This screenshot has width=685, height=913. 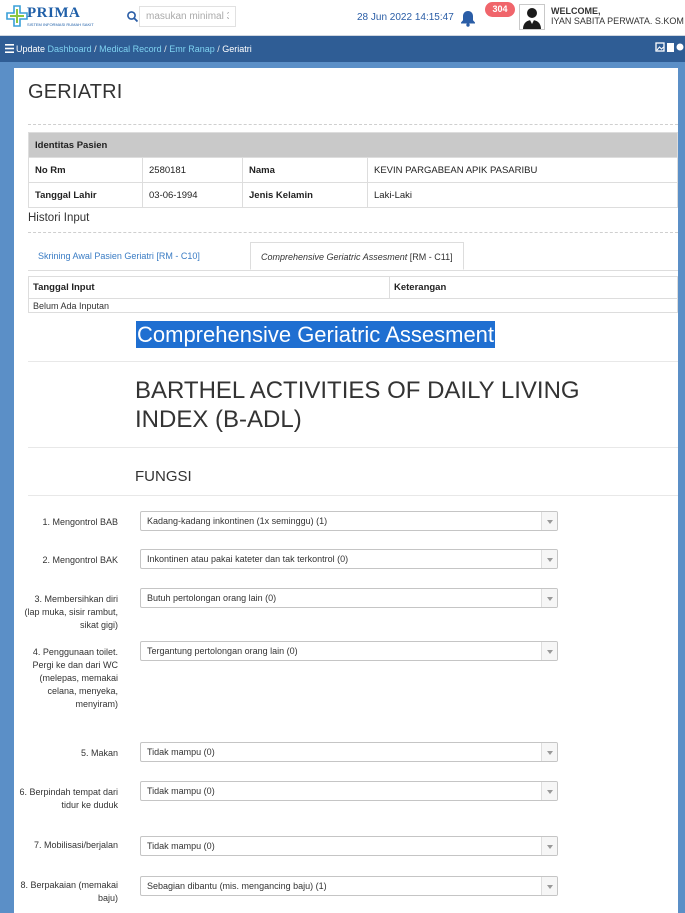 I want to click on breadcrumb-current: Geriatri, so click(x=237, y=49).